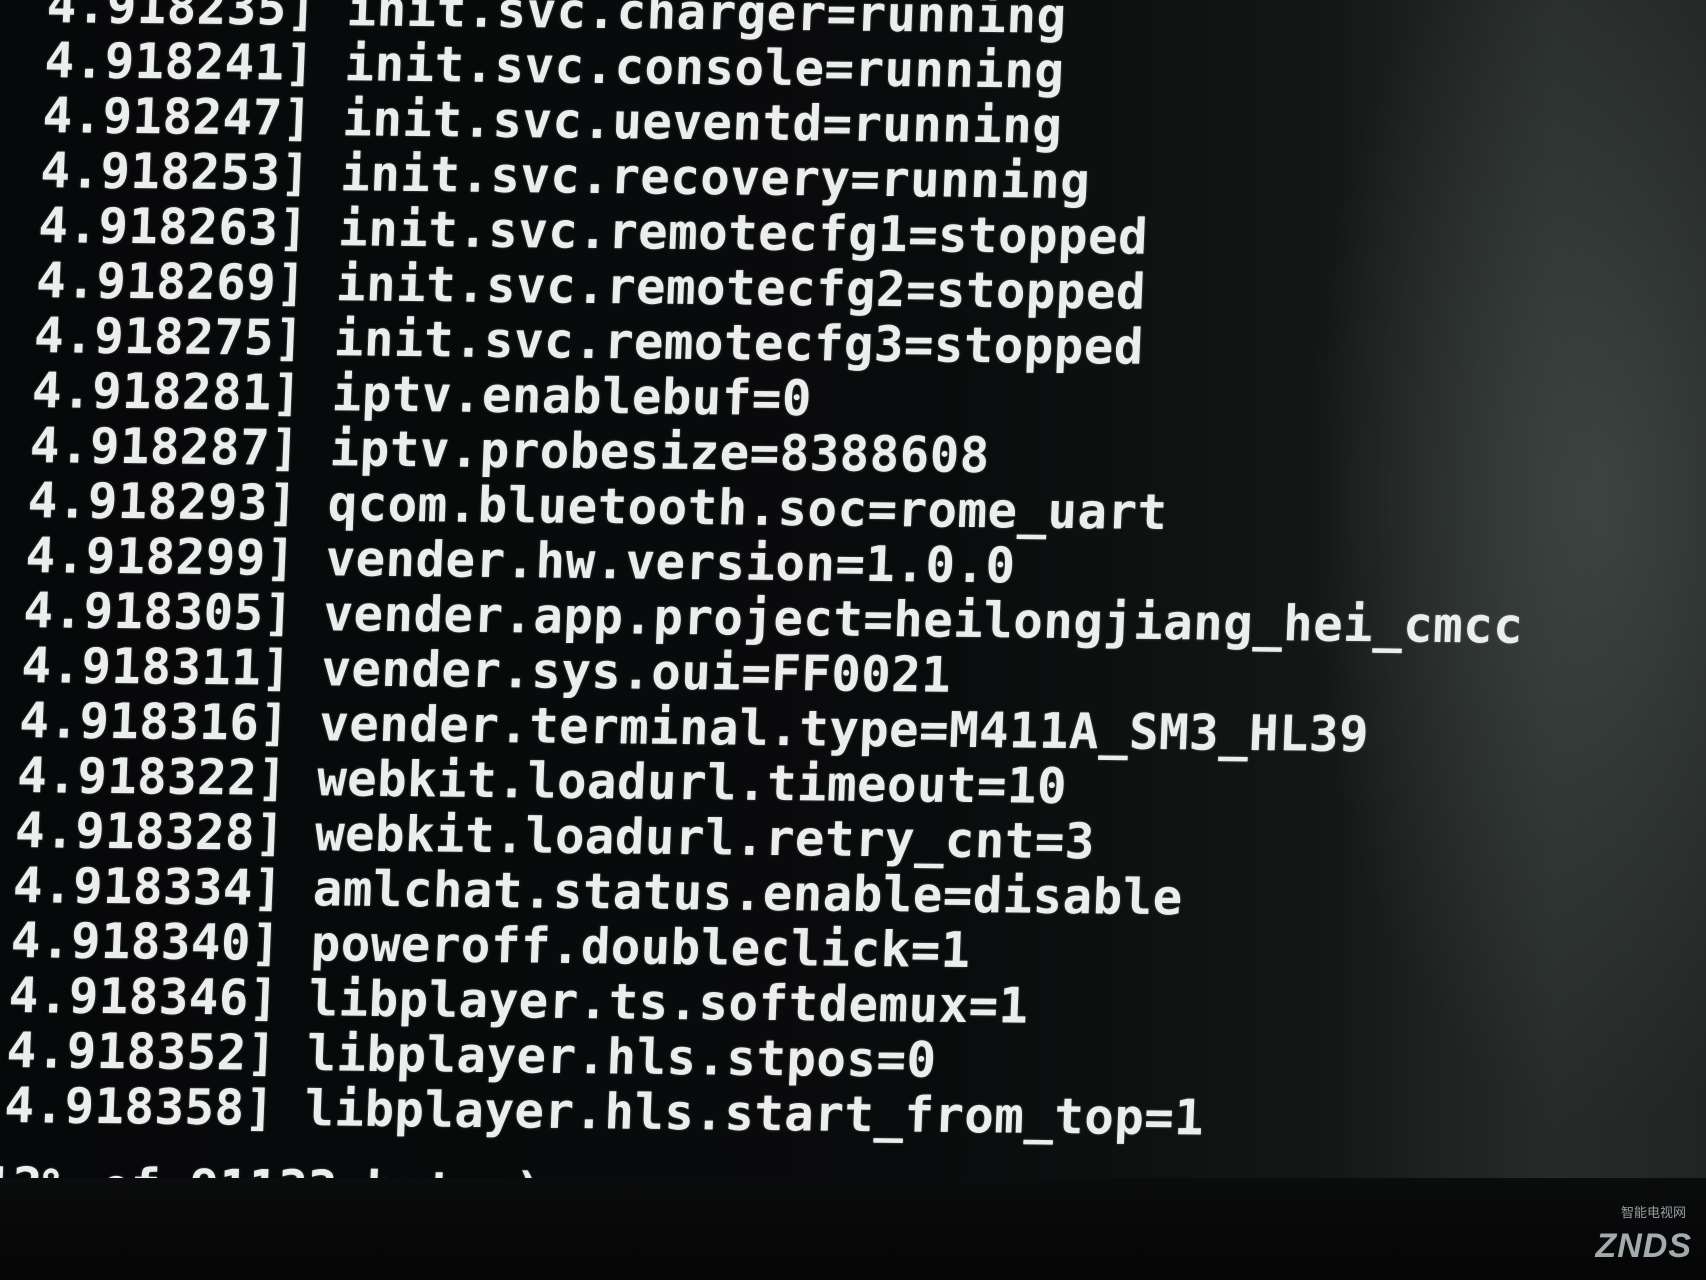 This screenshot has width=1706, height=1280. I want to click on log-timestamp: 4.918281], so click(167, 392).